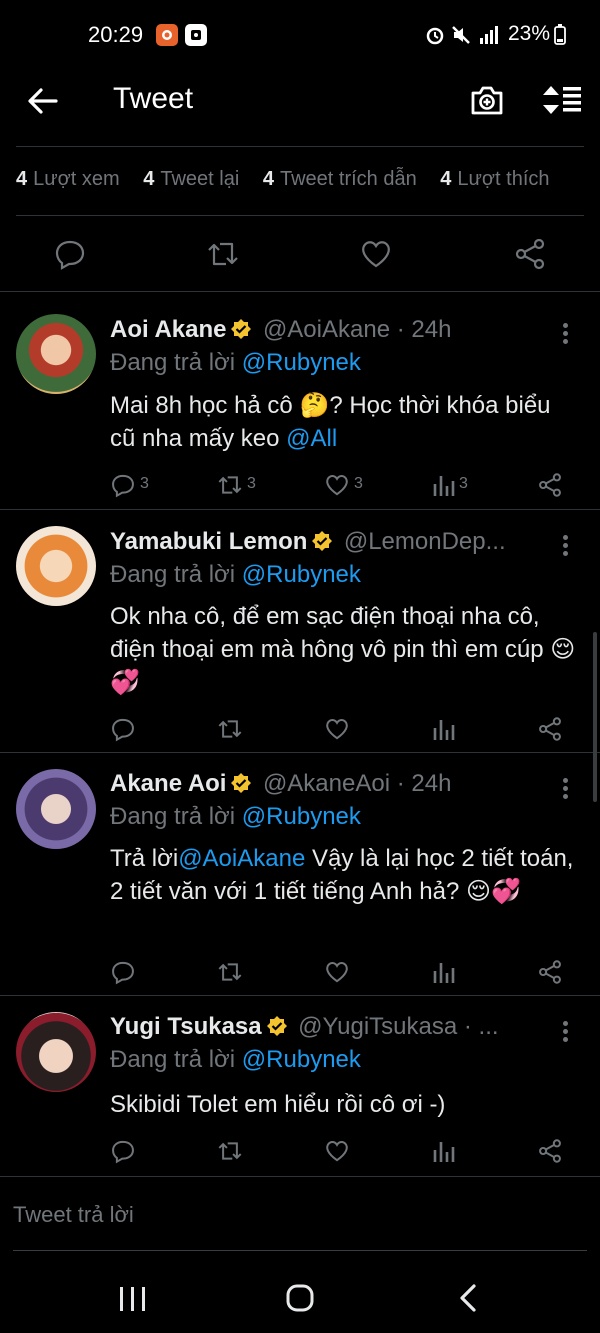 The image size is (600, 1333). Describe the element at coordinates (251, 483) in the screenshot. I see `retweet-count: 3` at that location.